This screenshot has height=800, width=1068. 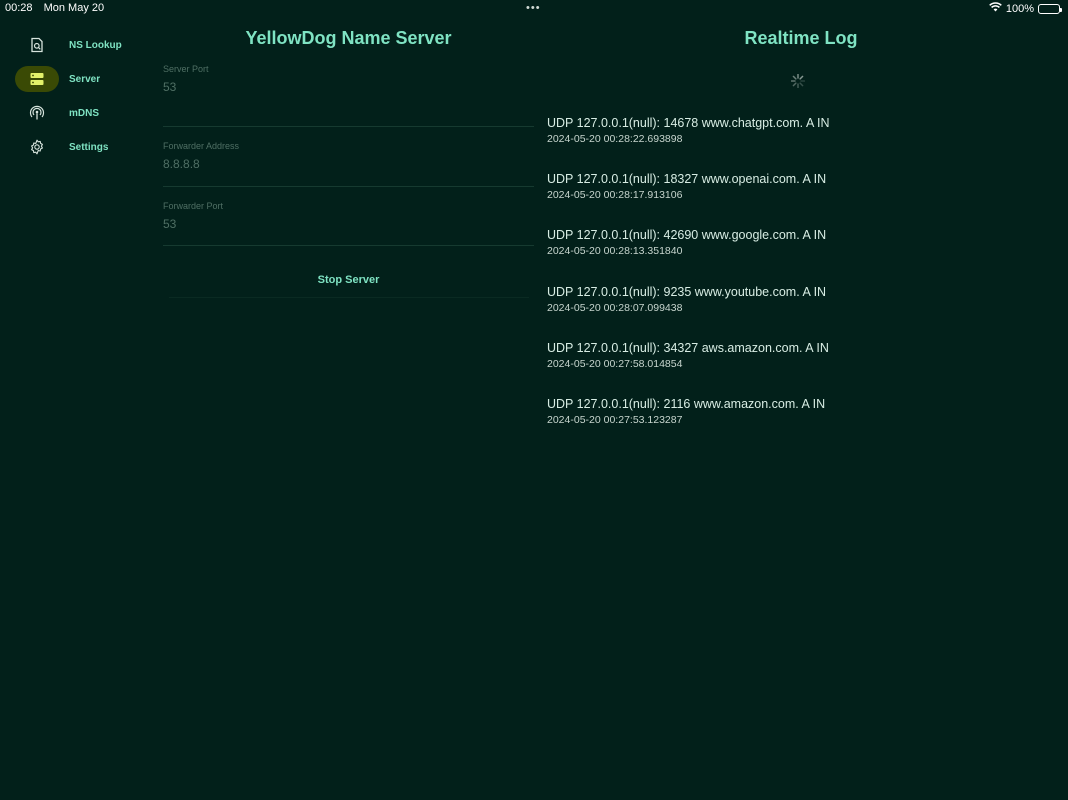 I want to click on server-port-label: Server Port, so click(x=186, y=69).